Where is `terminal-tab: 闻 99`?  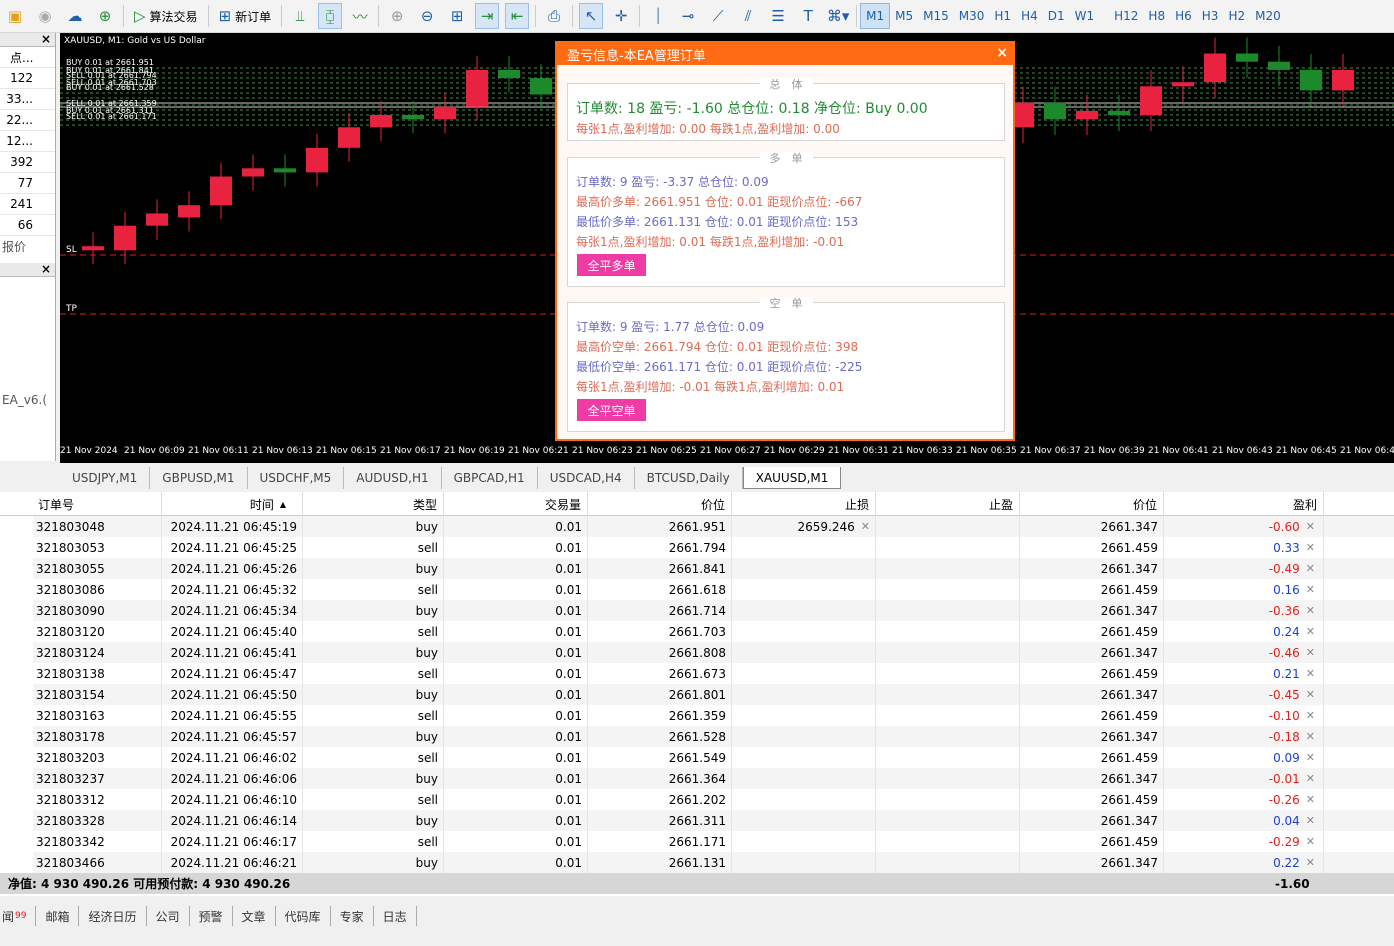 terminal-tab: 闻 99 is located at coordinates (18, 916).